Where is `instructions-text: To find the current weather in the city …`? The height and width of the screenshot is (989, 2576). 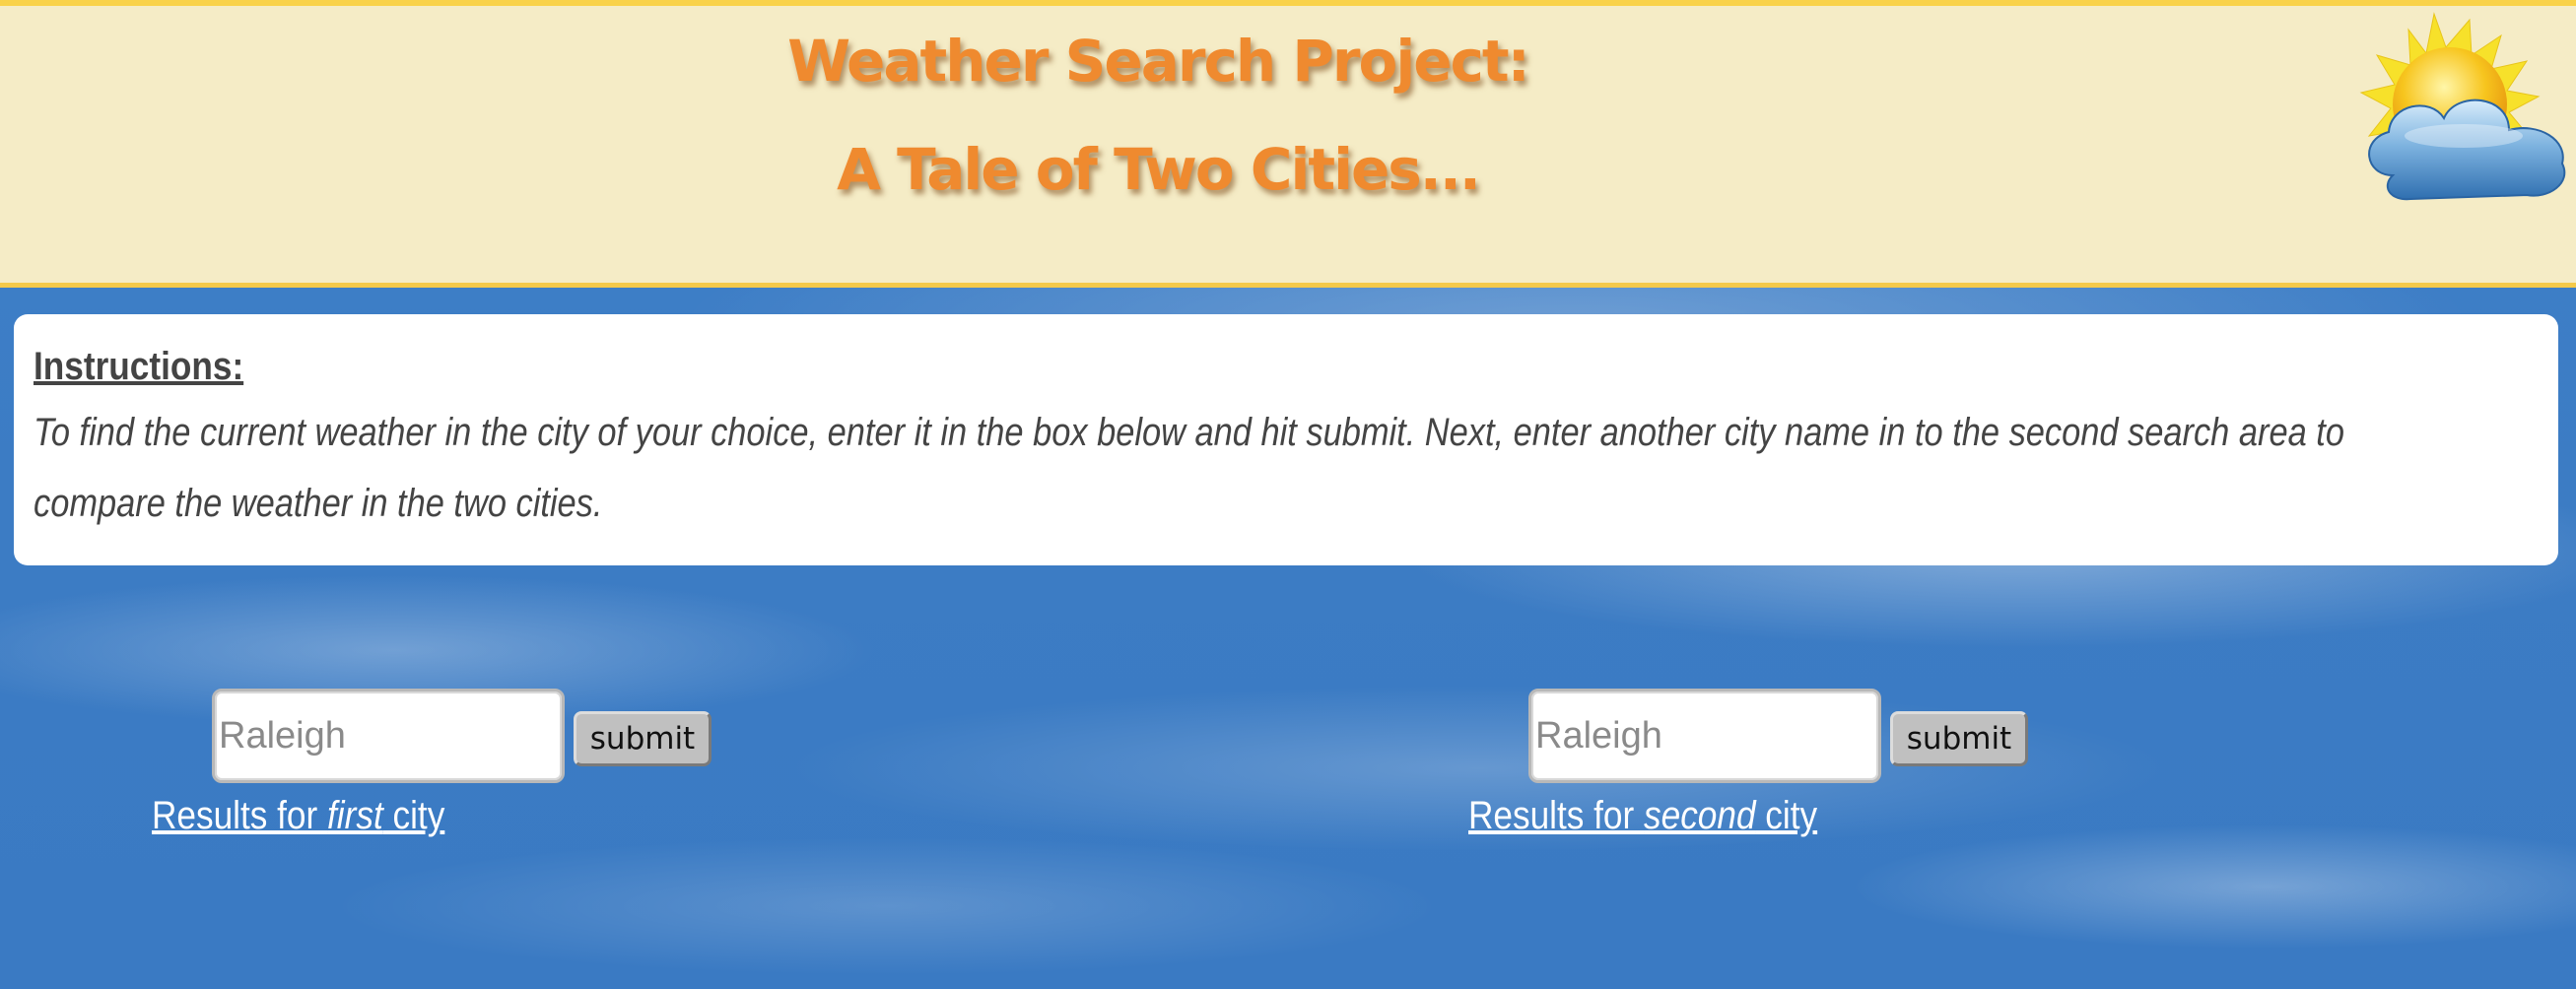 instructions-text: To find the current weather in the city … is located at coordinates (1189, 468).